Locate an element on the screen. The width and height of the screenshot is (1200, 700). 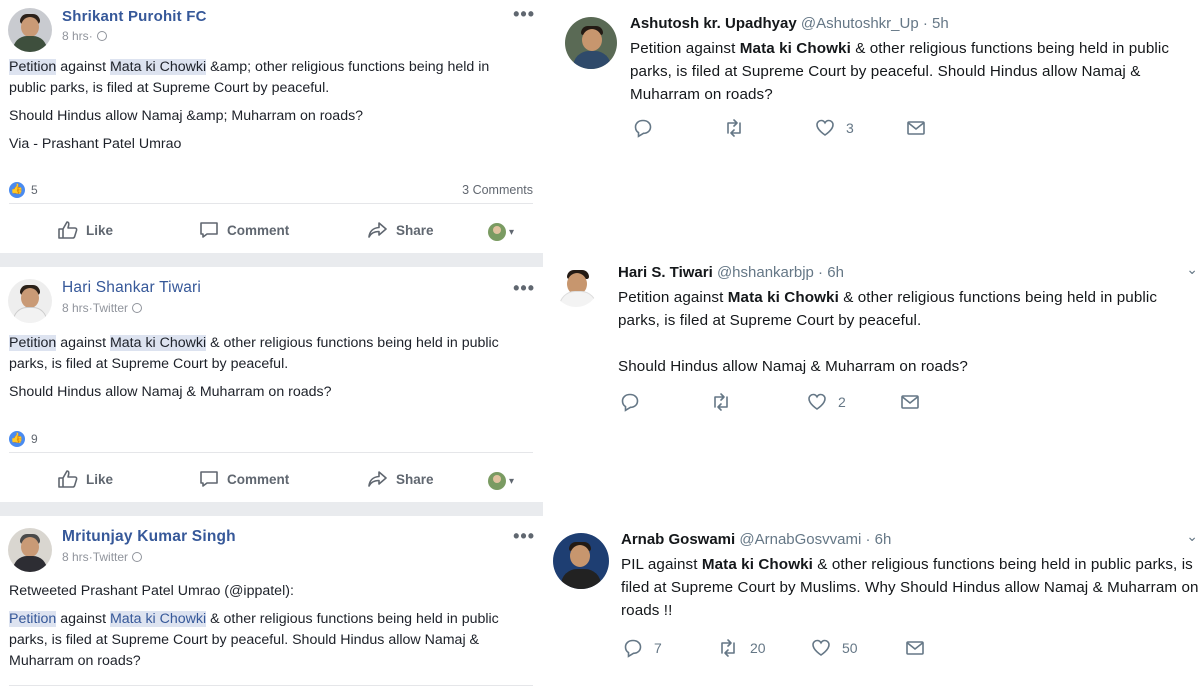
reply-button: 7 is located at coordinates (642, 648).